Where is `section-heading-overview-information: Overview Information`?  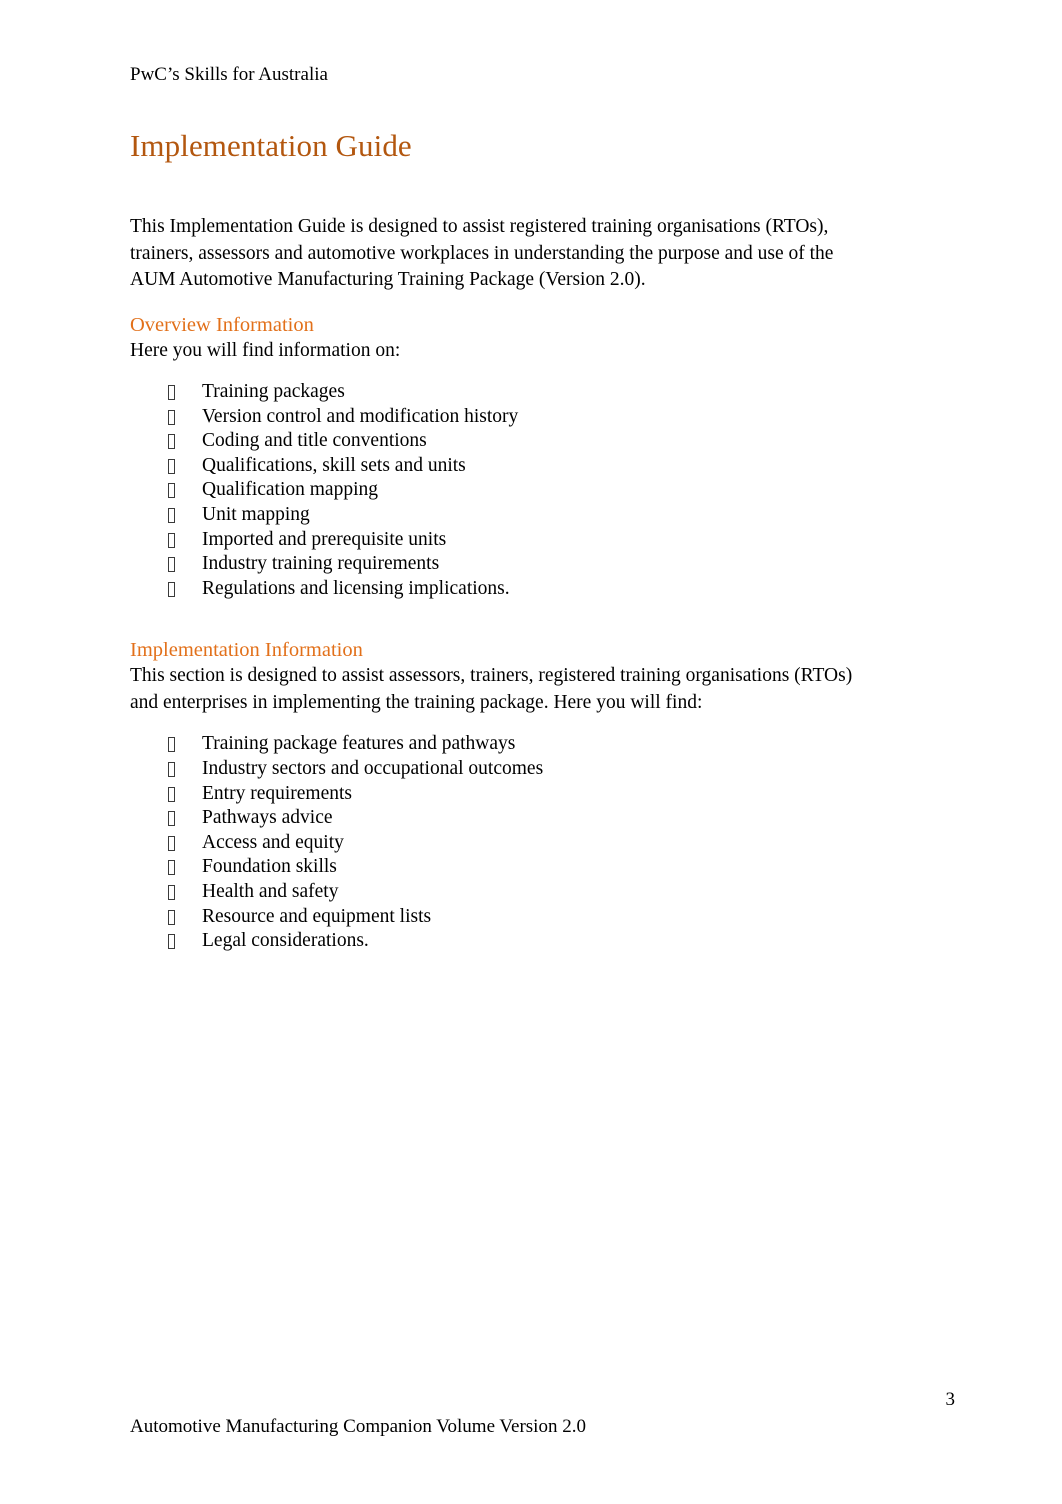
section-heading-overview-information: Overview Information is located at coordinates (222, 324).